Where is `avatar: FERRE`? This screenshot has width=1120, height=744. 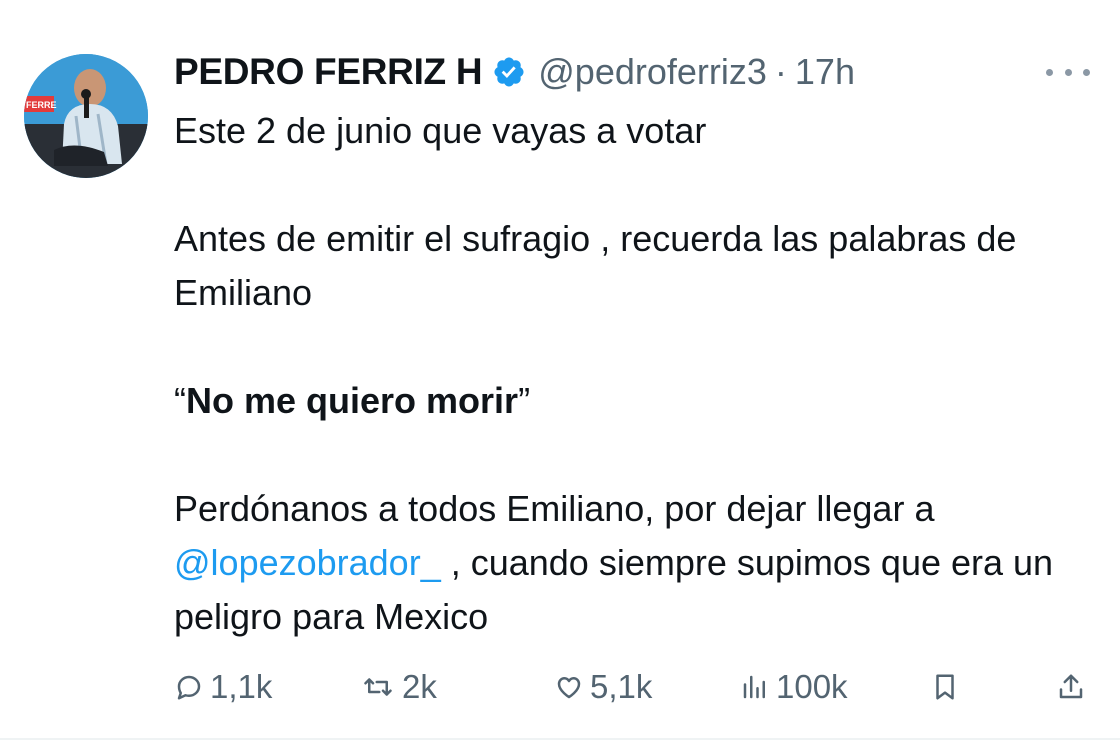 avatar: FERRE is located at coordinates (86, 116).